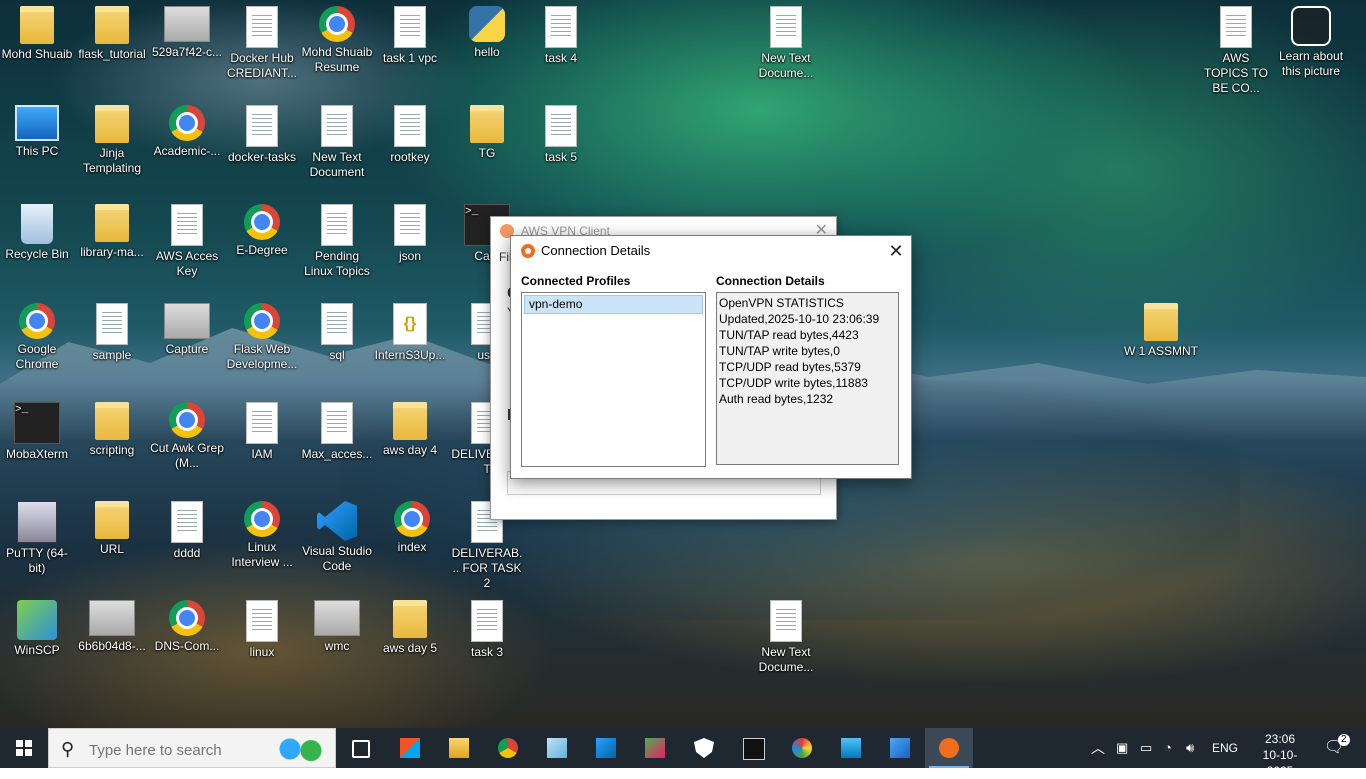  I want to click on desktop-icon: task 1 vpc, so click(410, 33).